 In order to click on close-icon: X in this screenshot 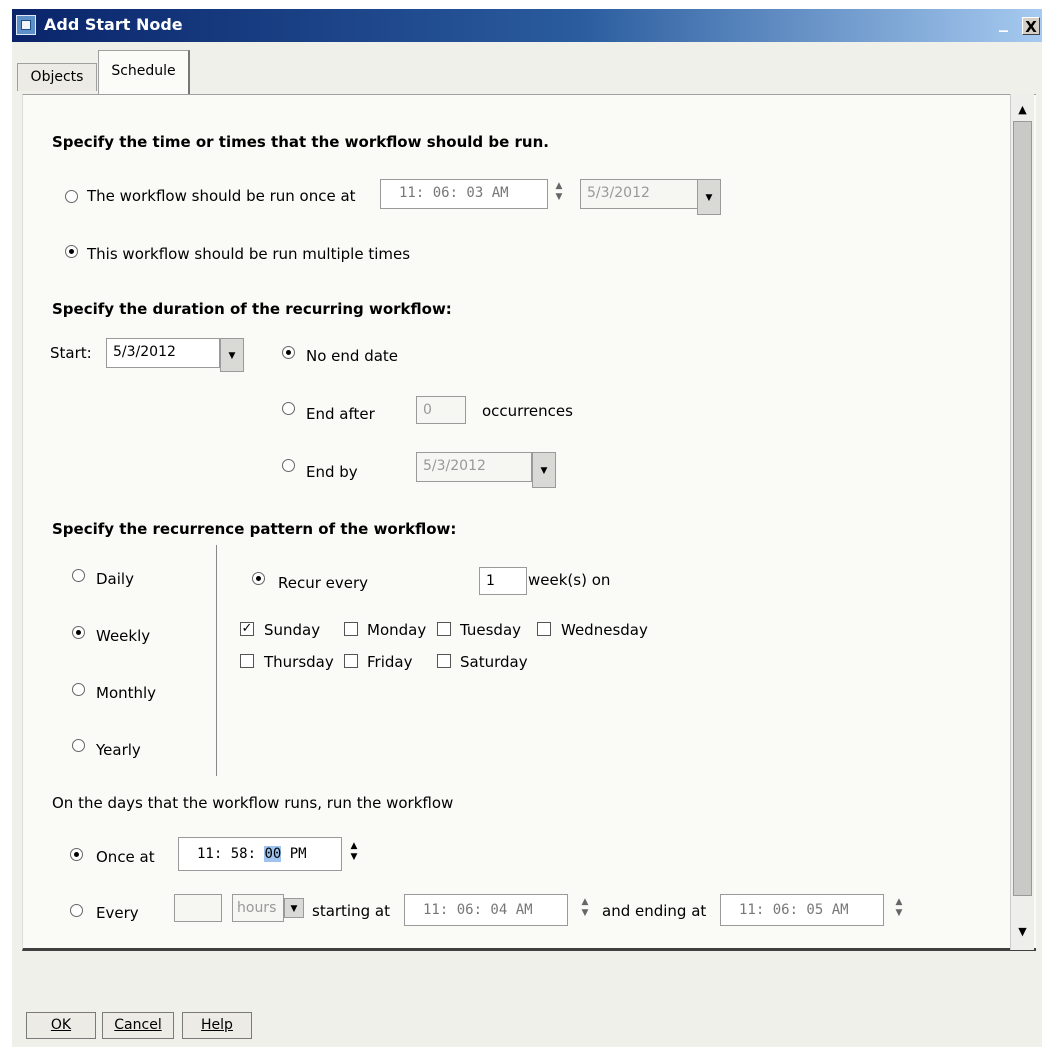, I will do `click(1031, 26)`.